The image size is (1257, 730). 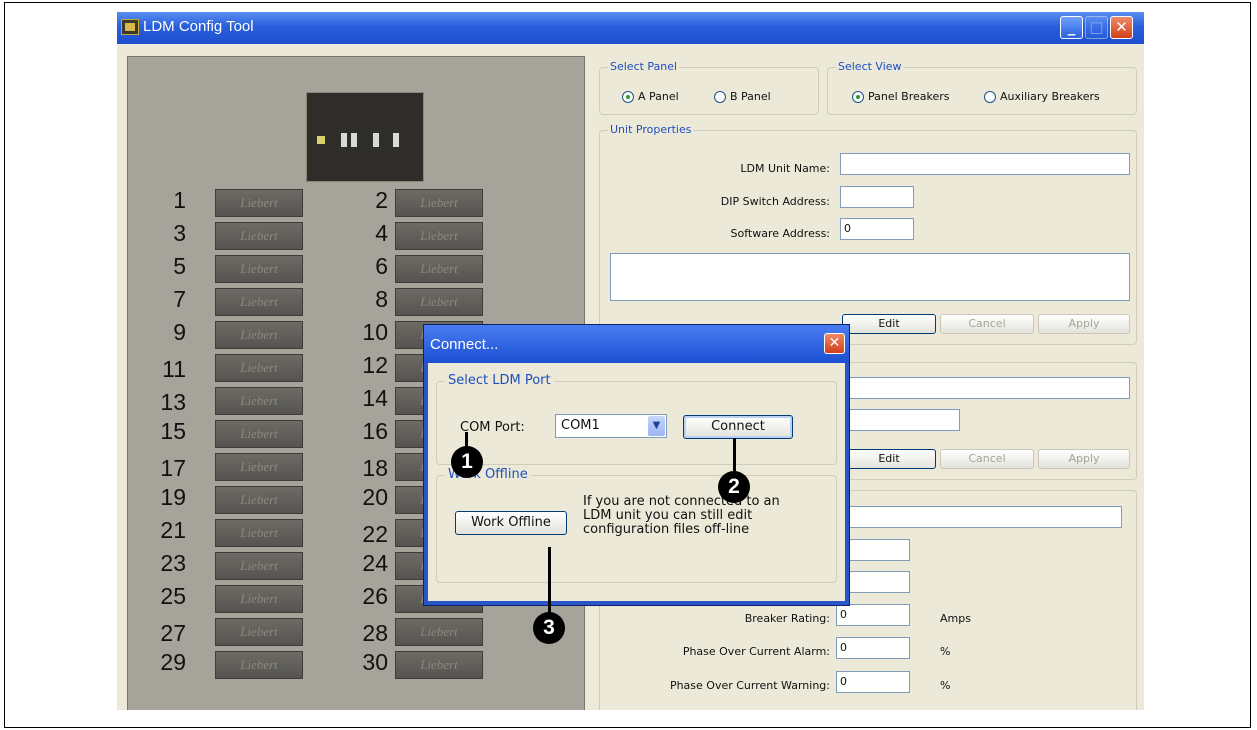 What do you see at coordinates (738, 427) in the screenshot?
I see `connect-button: Connect` at bounding box center [738, 427].